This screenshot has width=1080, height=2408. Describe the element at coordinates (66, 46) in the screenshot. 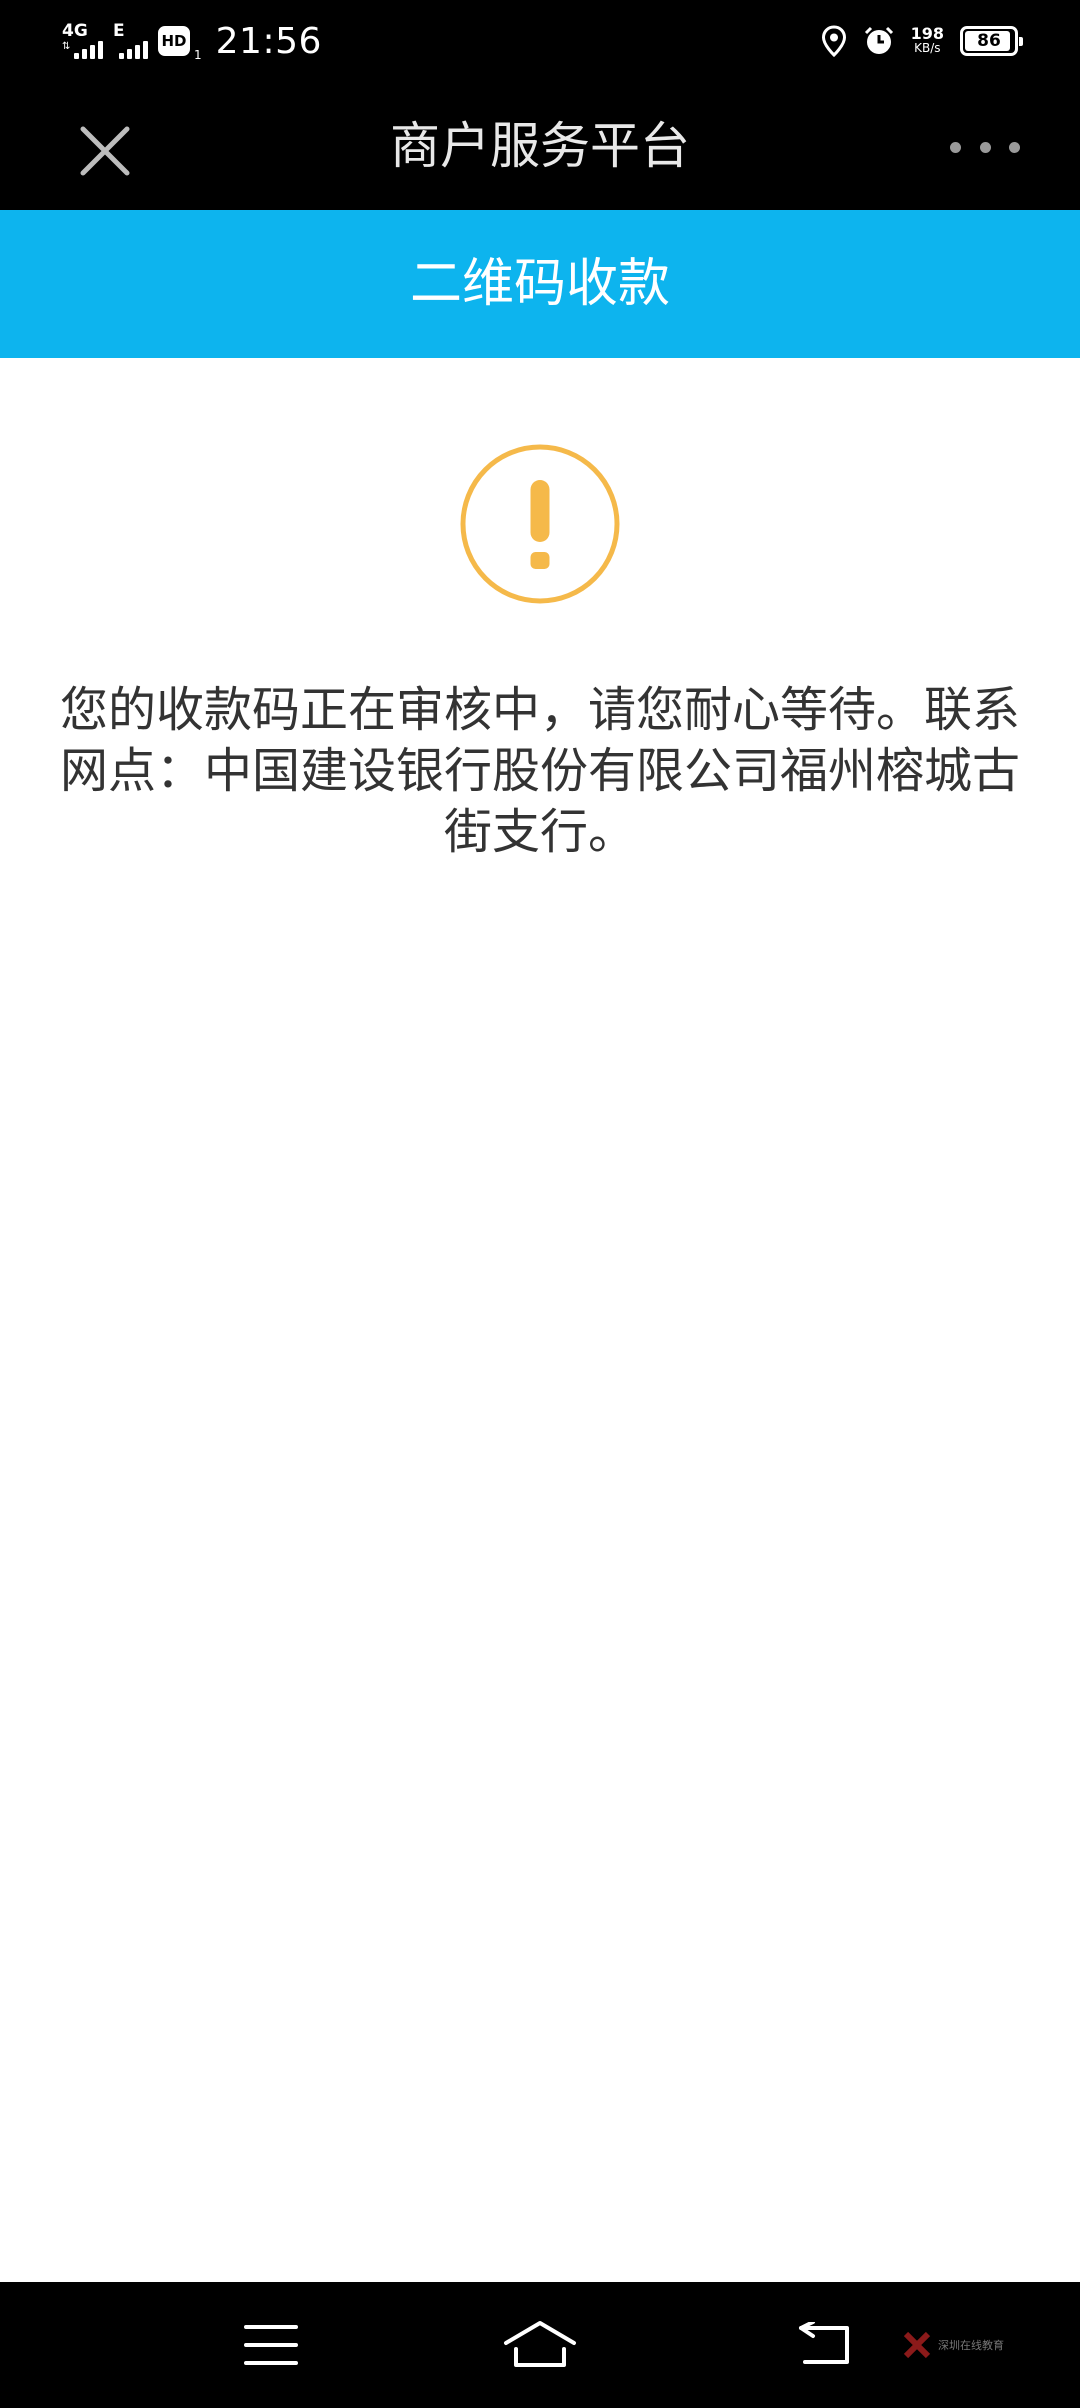

I see `data-arrows-icon: ⇅` at that location.